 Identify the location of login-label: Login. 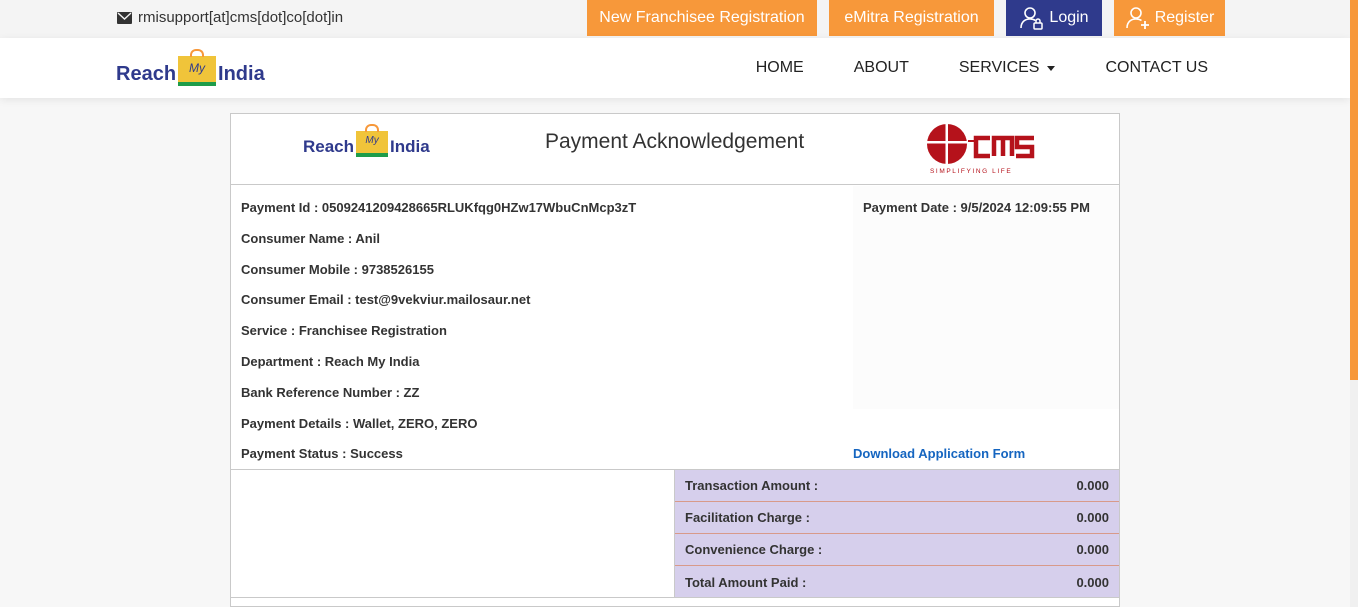
(1069, 17).